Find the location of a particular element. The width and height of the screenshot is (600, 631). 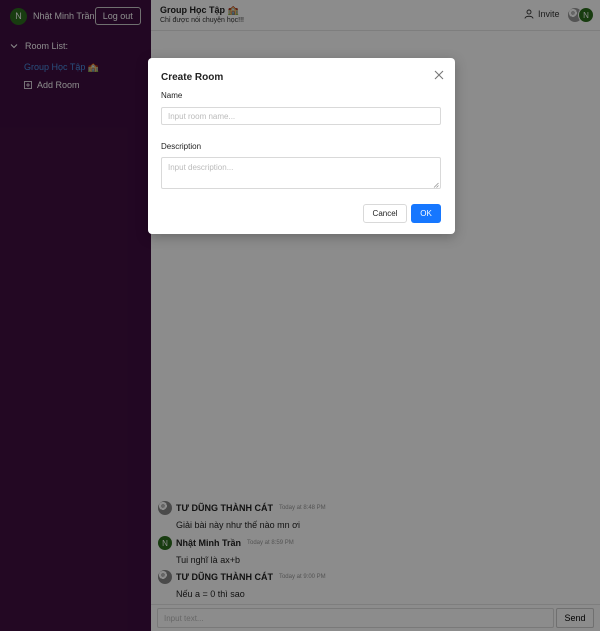

create-room-modal: Create Room Name Description Cancel OK is located at coordinates (301, 146).